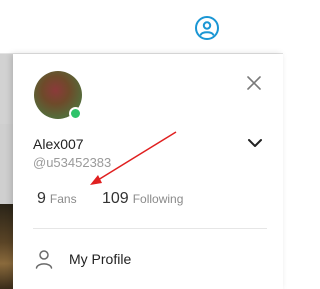 The image size is (320, 289). I want to click on following-label: Following, so click(158, 199).